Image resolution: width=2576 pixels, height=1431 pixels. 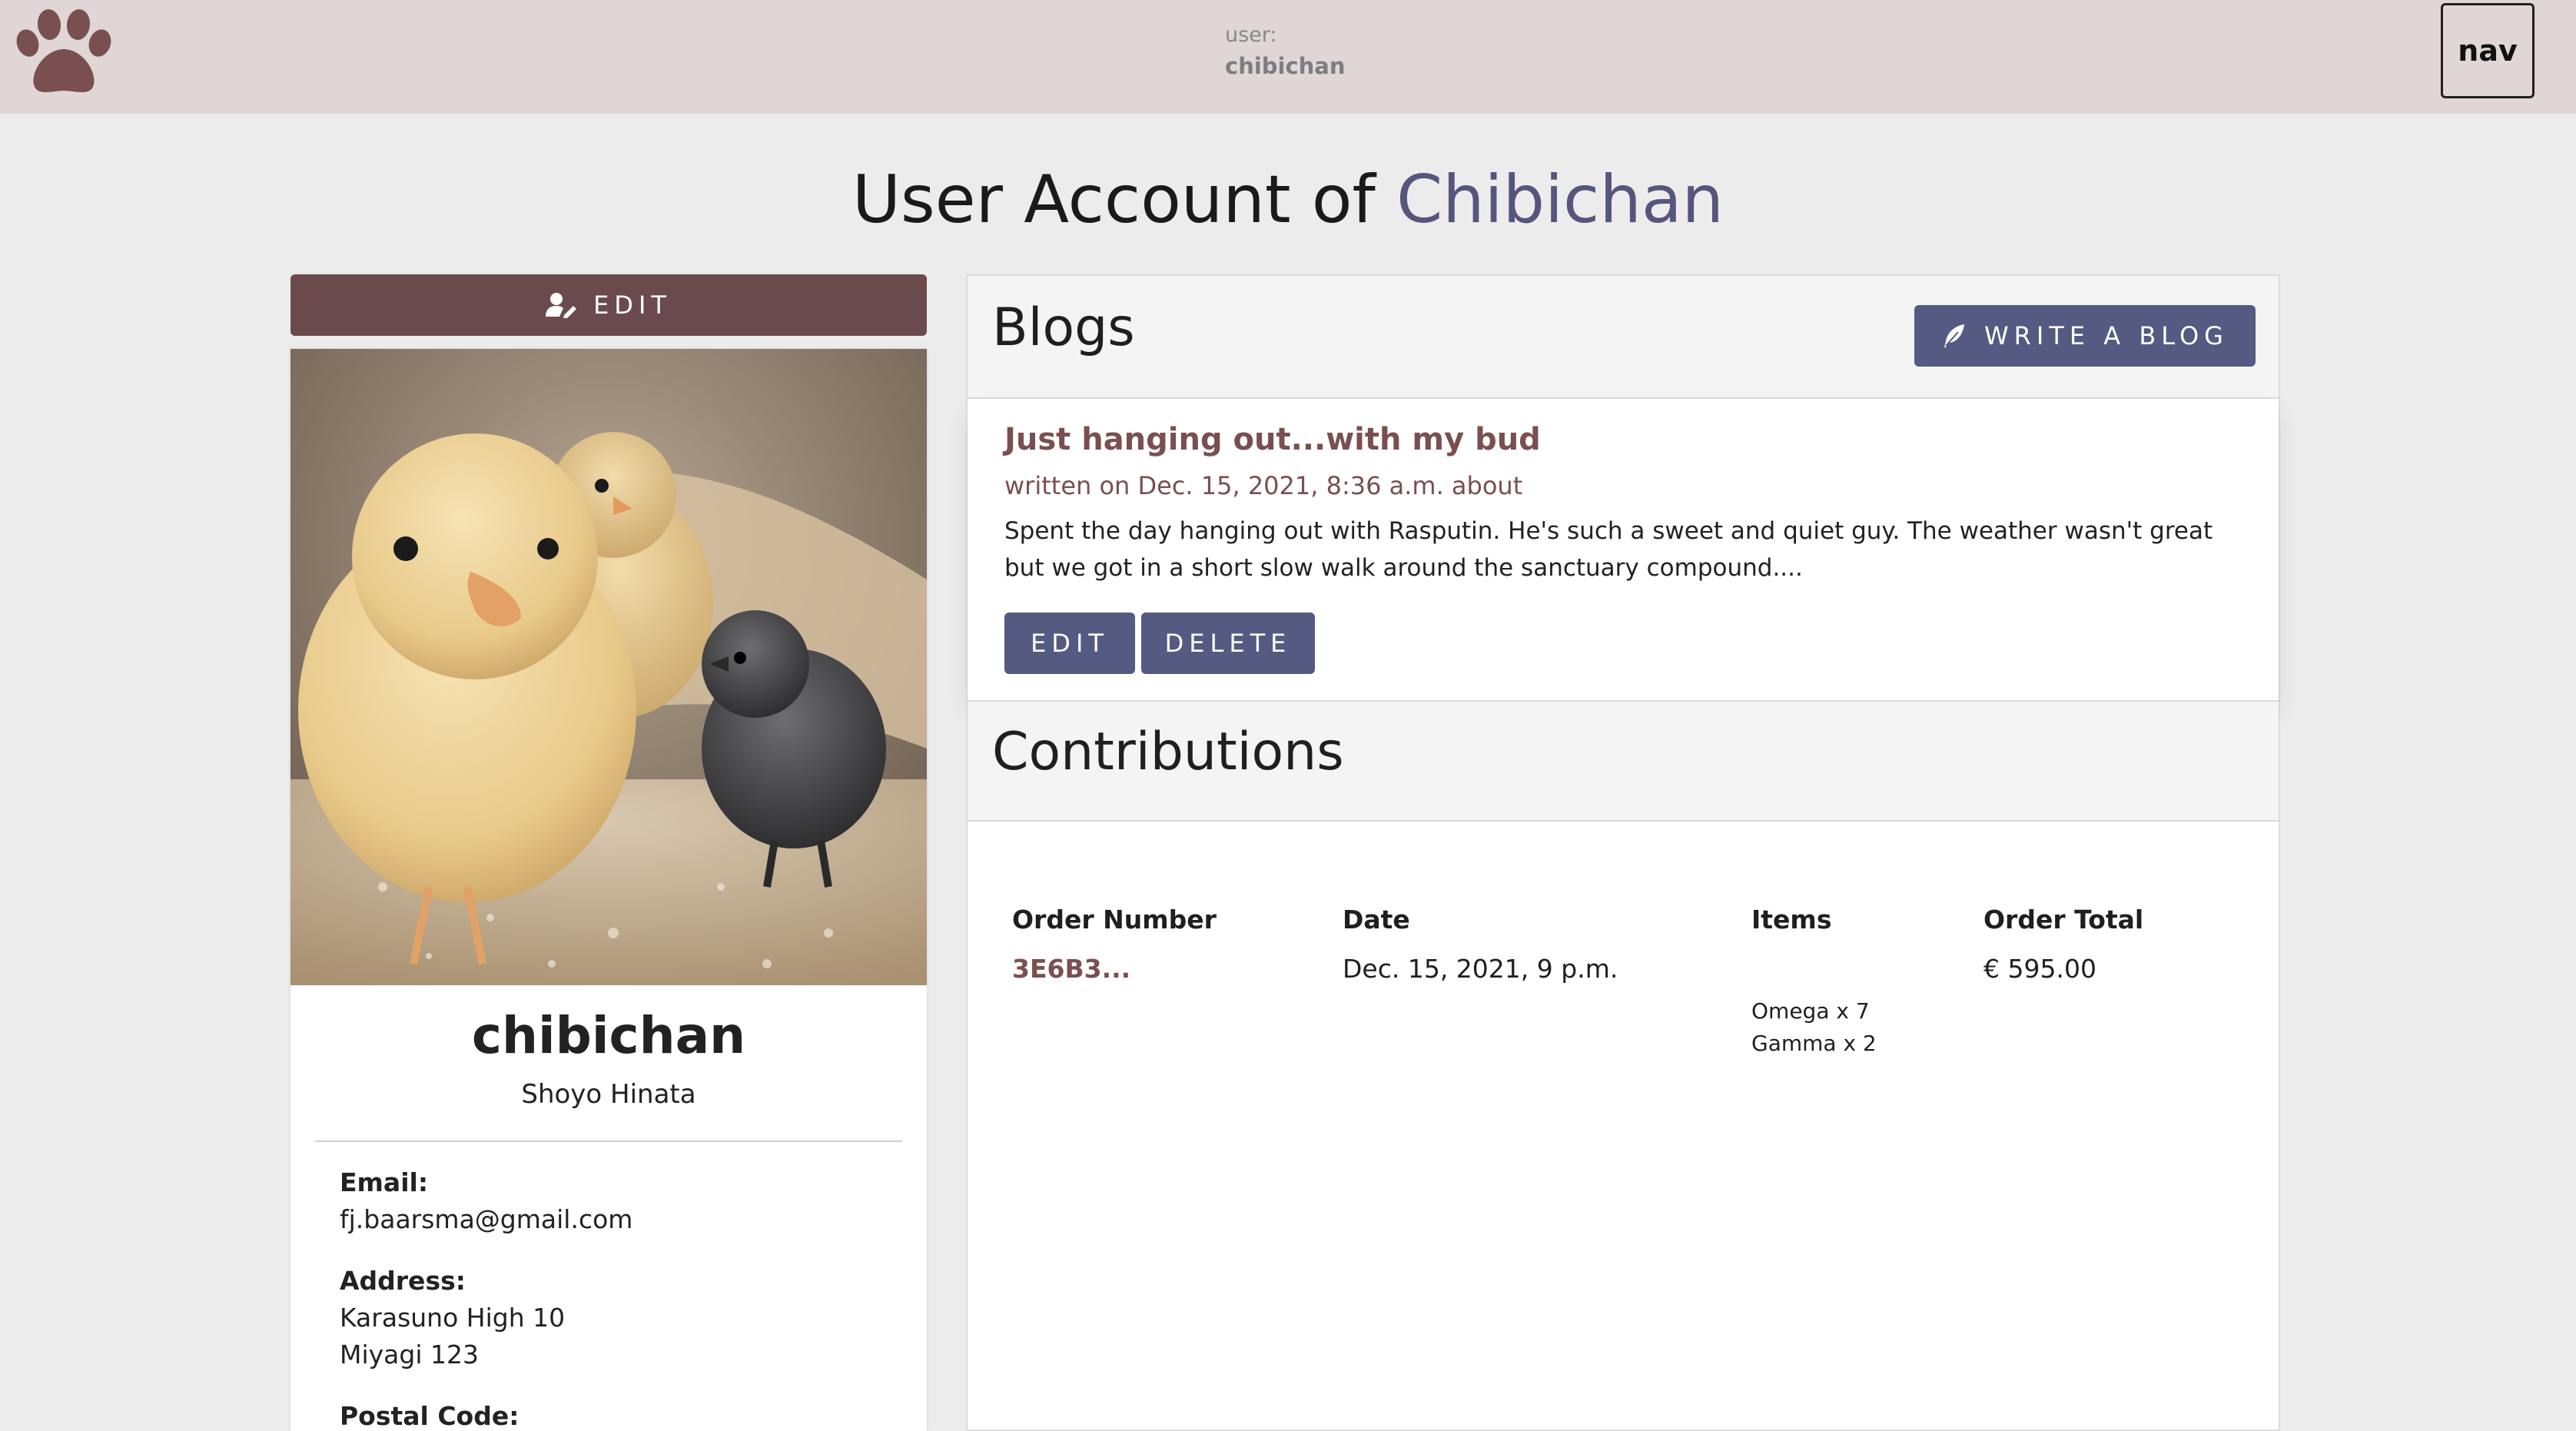 I want to click on feather-icon, so click(x=1954, y=335).